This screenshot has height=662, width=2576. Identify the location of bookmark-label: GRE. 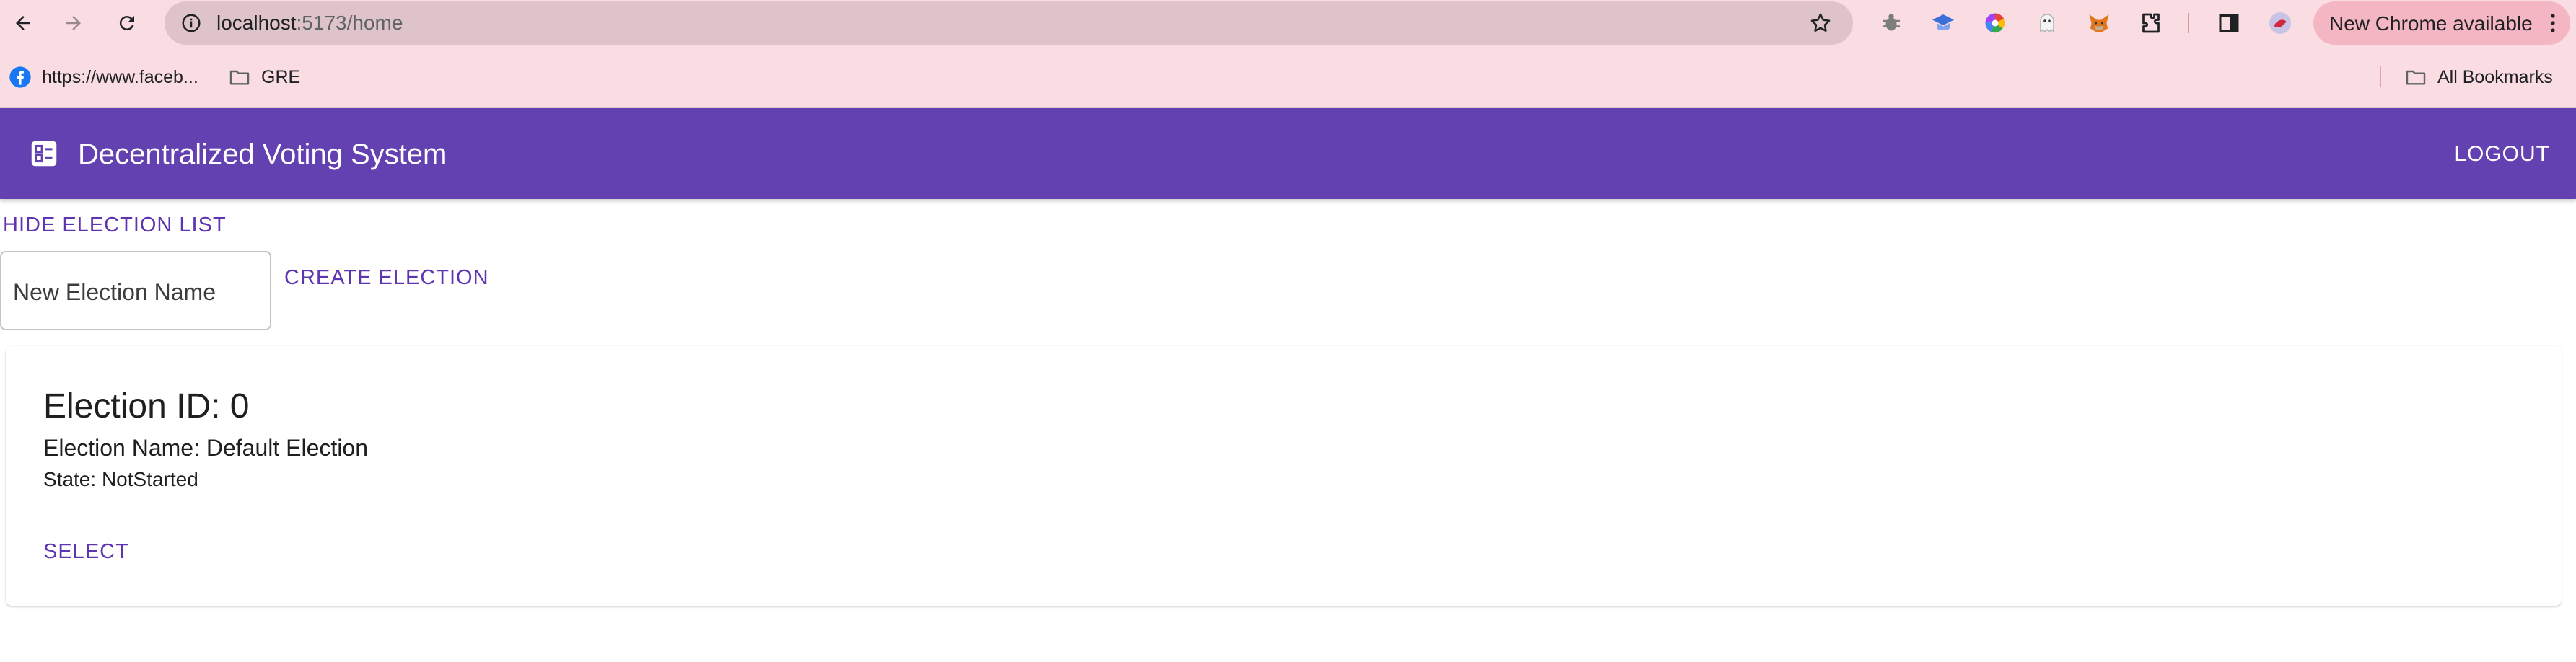
(281, 76).